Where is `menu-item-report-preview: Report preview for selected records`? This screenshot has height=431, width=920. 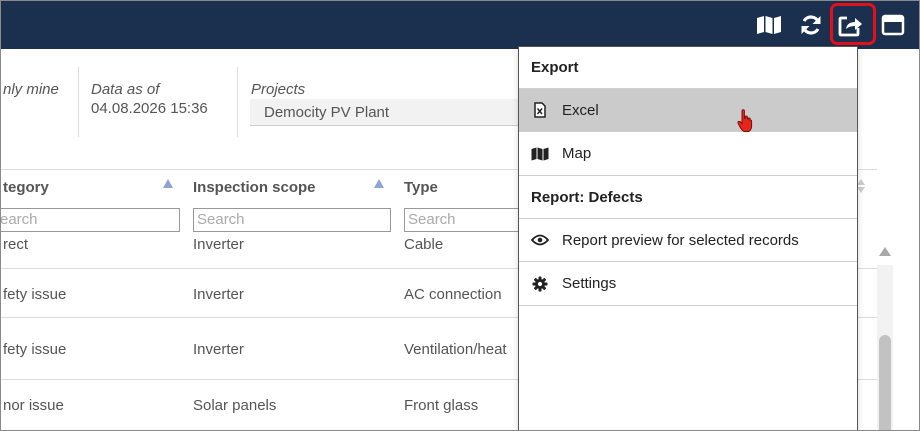 menu-item-report-preview: Report preview for selected records is located at coordinates (688, 240).